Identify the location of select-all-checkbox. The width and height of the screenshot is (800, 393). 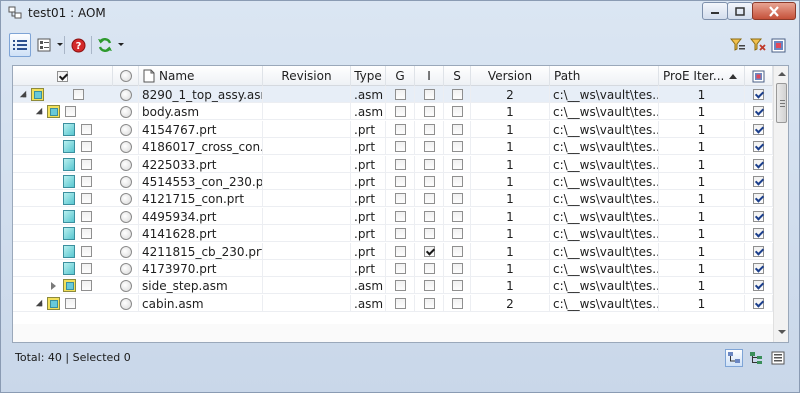
(62, 76).